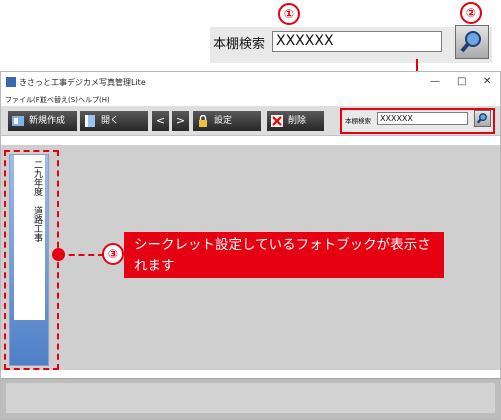  What do you see at coordinates (435, 81) in the screenshot?
I see `minimize-icon: —` at bounding box center [435, 81].